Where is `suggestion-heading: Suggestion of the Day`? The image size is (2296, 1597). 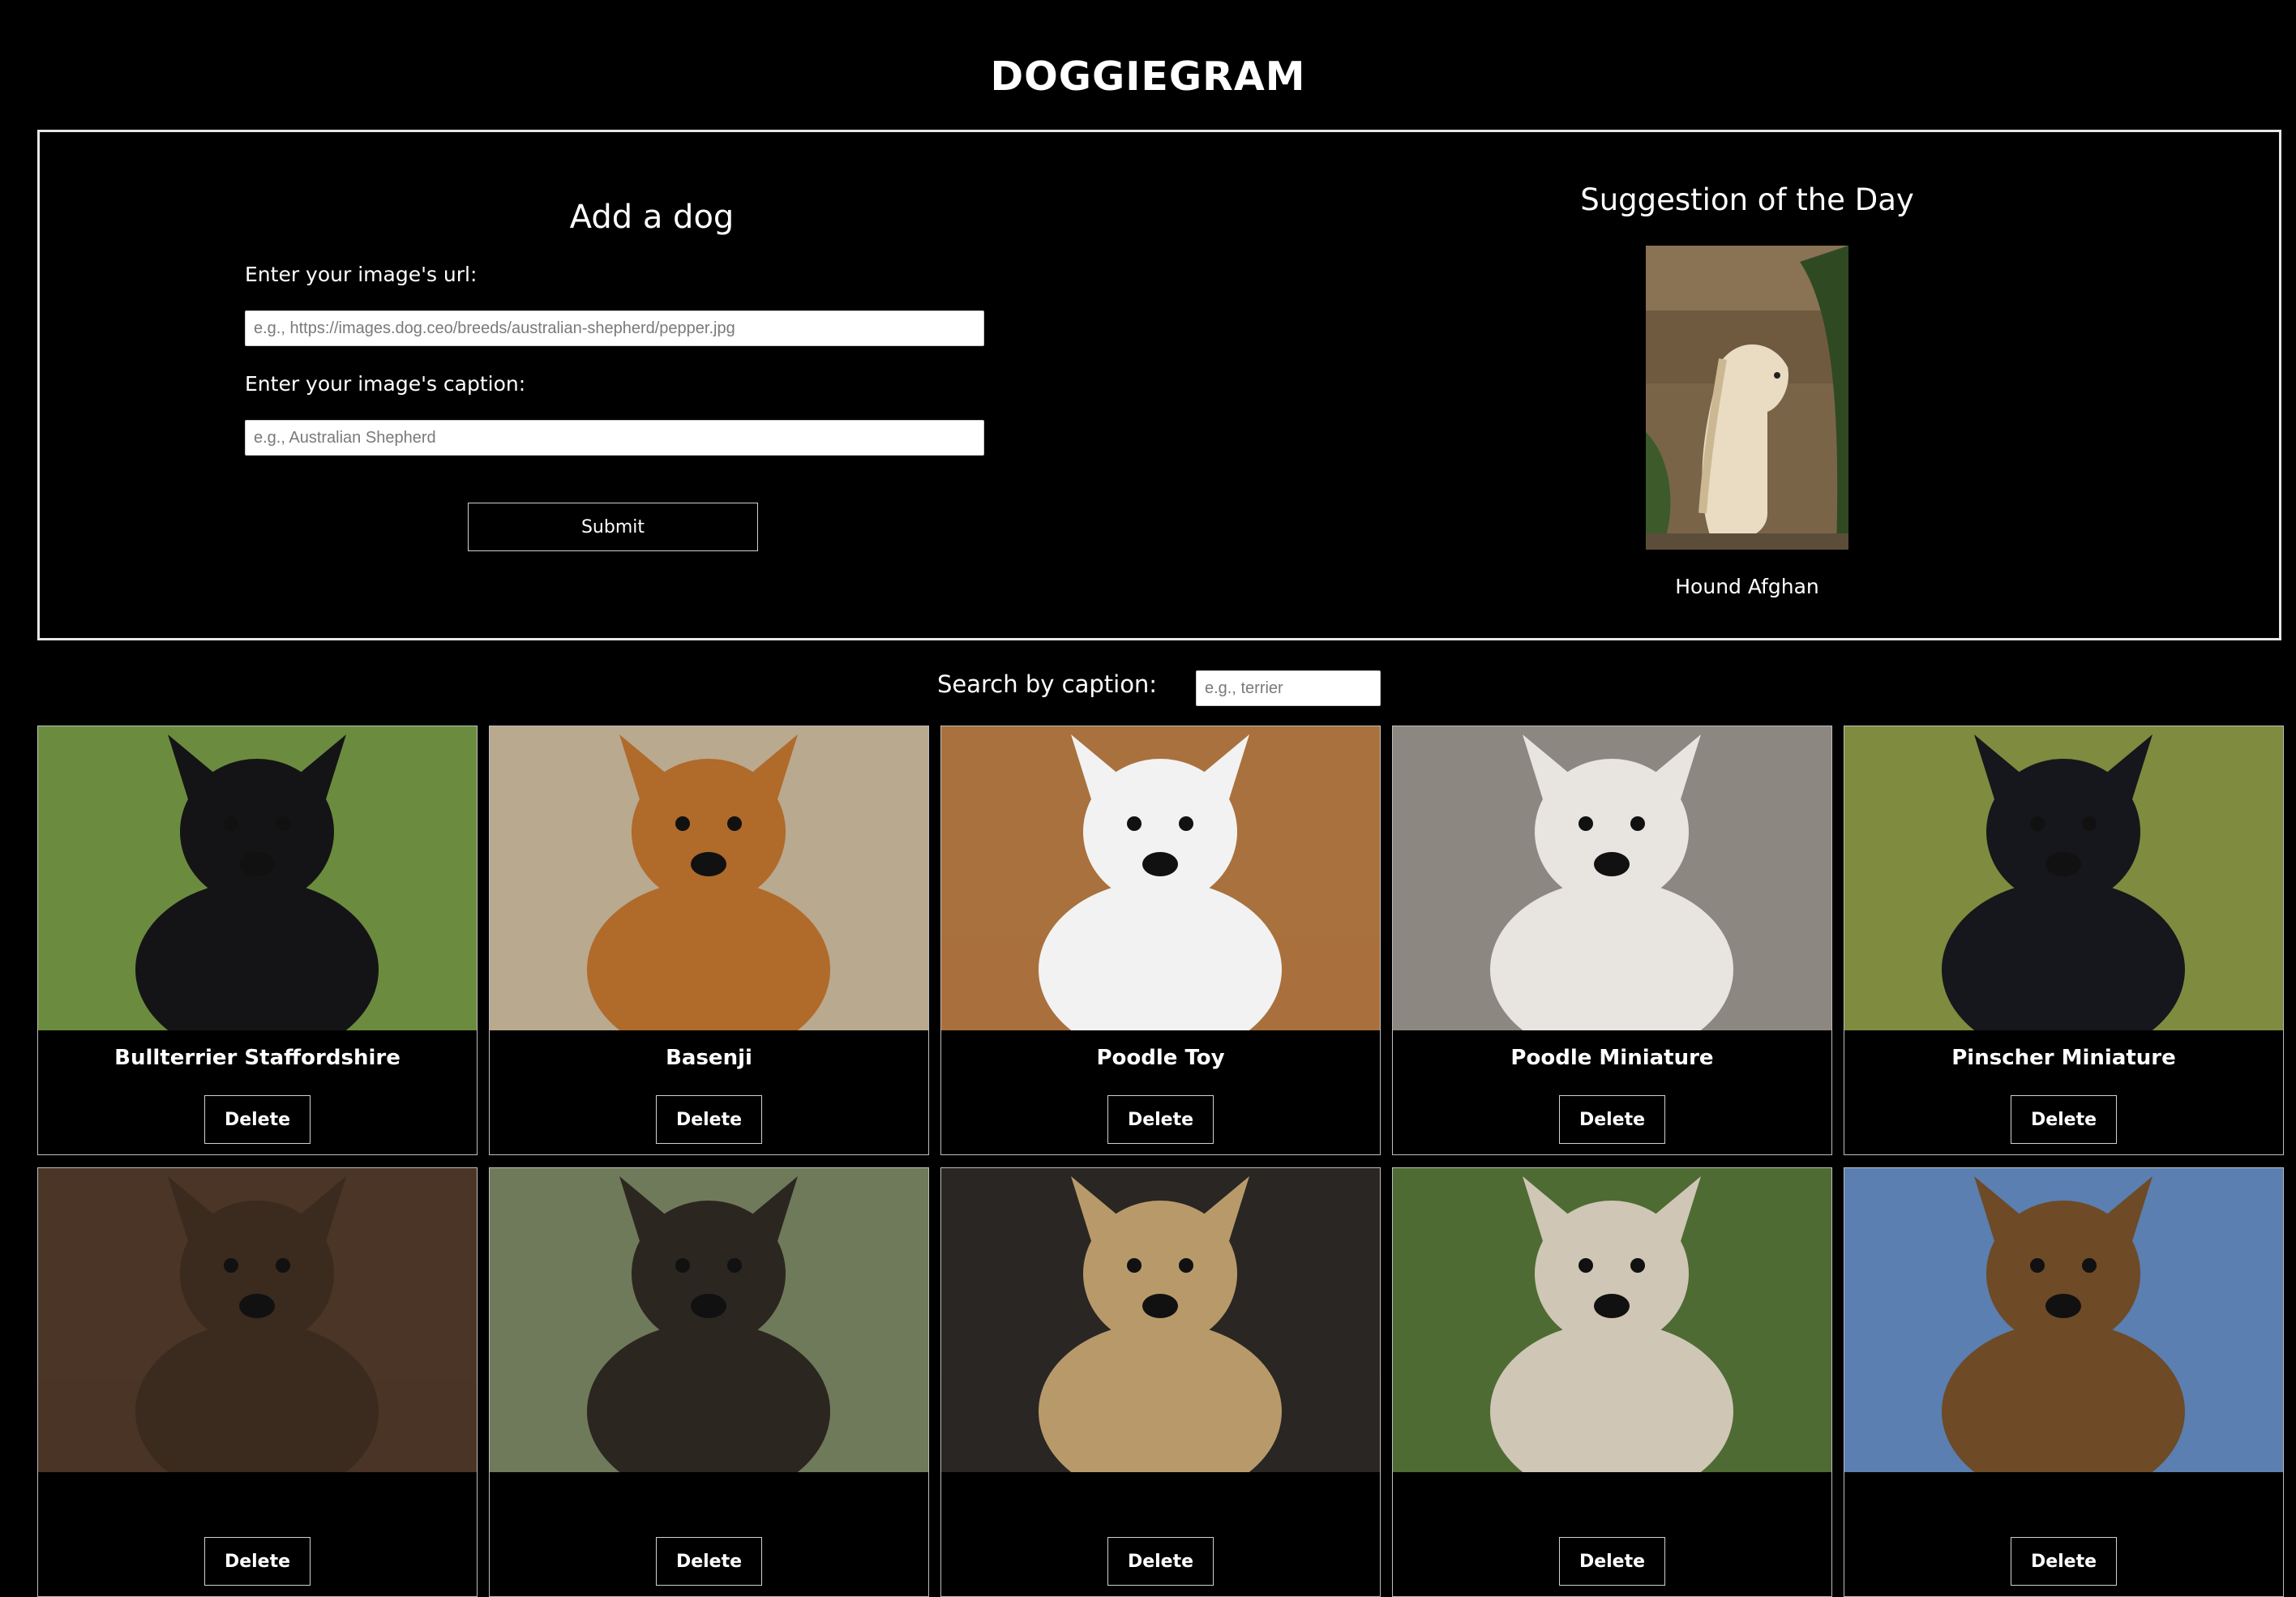 suggestion-heading: Suggestion of the Day is located at coordinates (1747, 199).